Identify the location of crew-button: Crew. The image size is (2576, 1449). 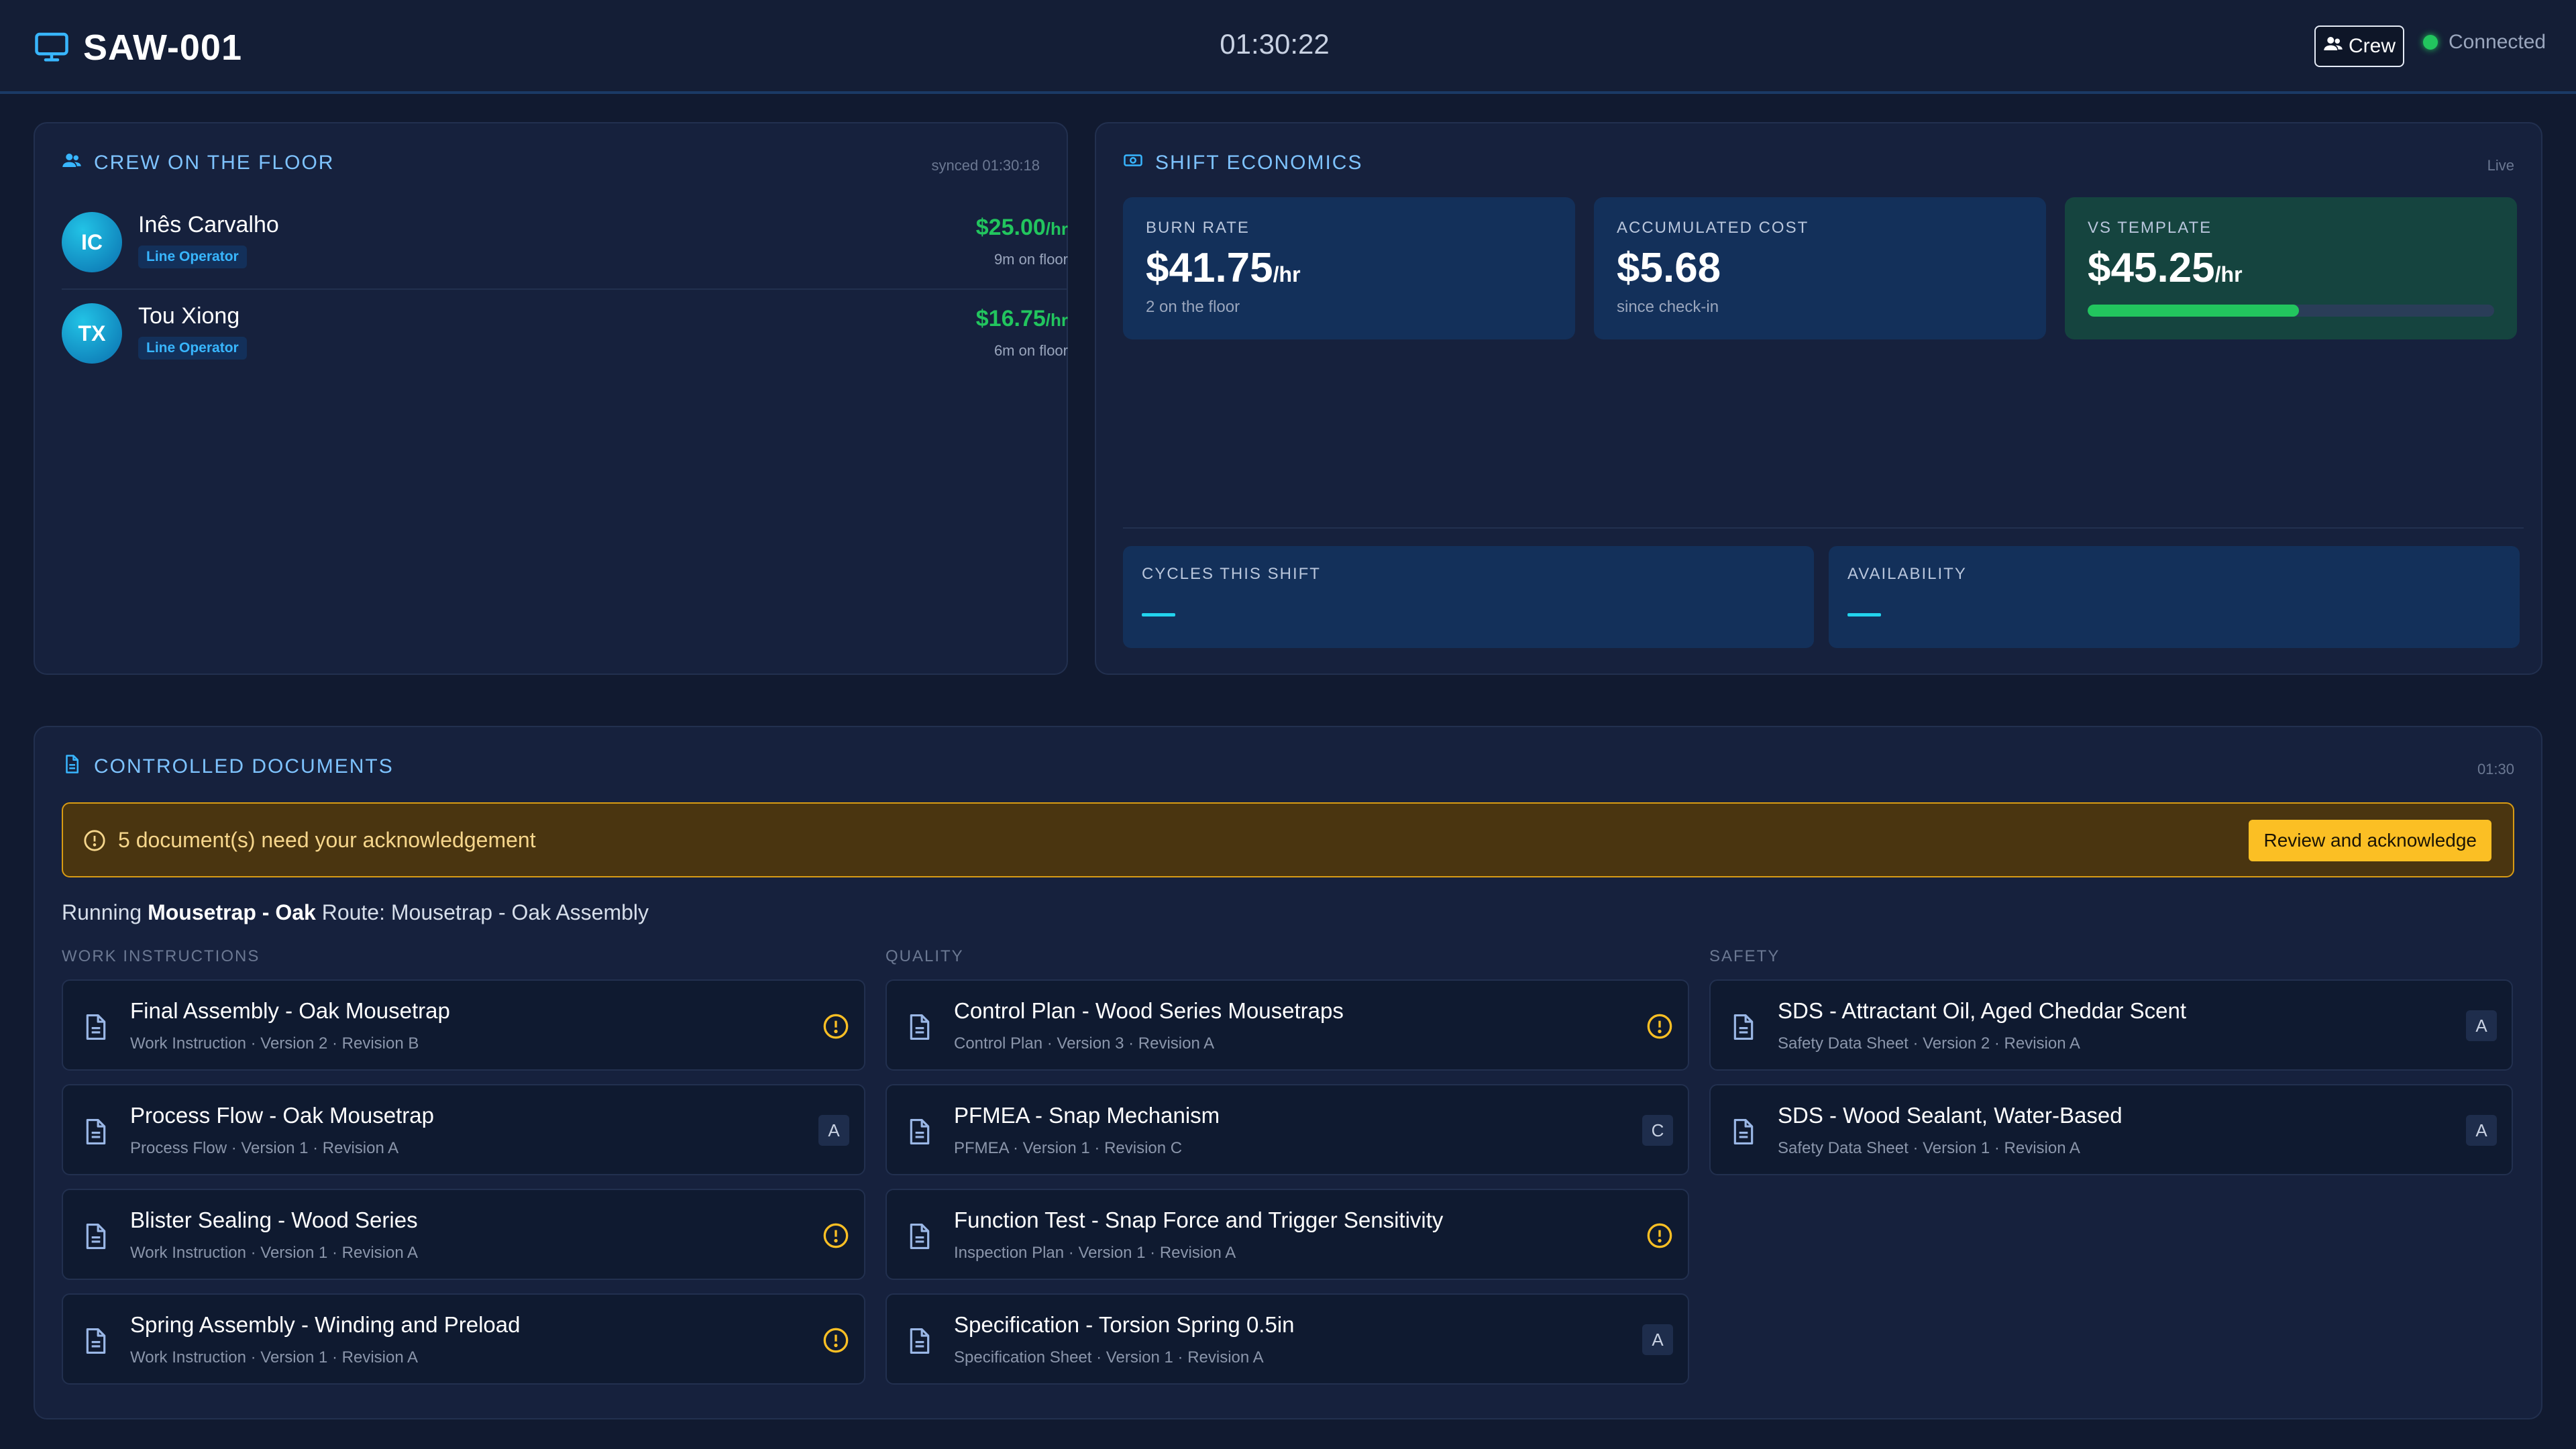
(2359, 46).